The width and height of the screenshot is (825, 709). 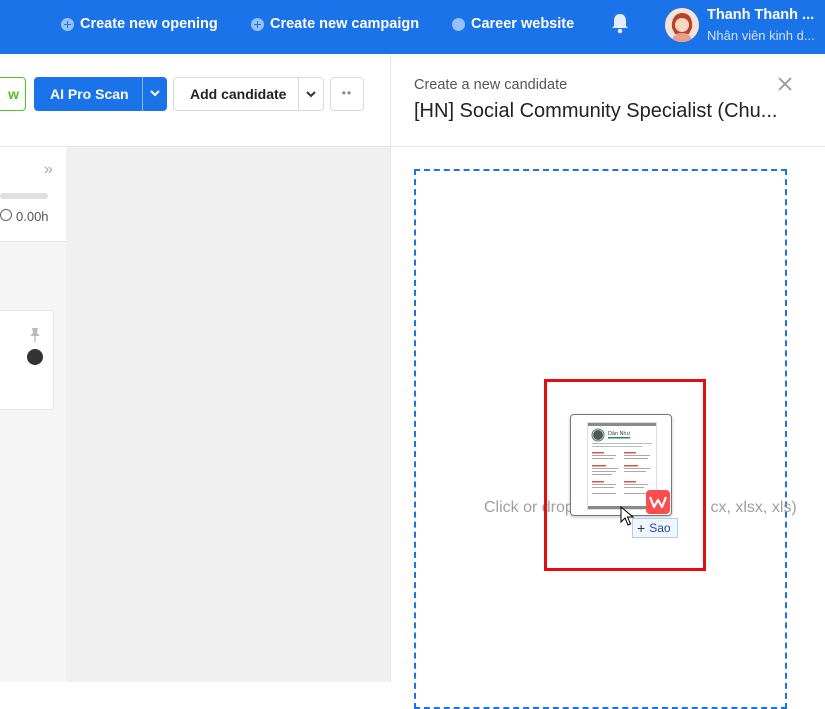 I want to click on ai-pro-scan-button: AI Pro Scan, so click(x=100, y=94).